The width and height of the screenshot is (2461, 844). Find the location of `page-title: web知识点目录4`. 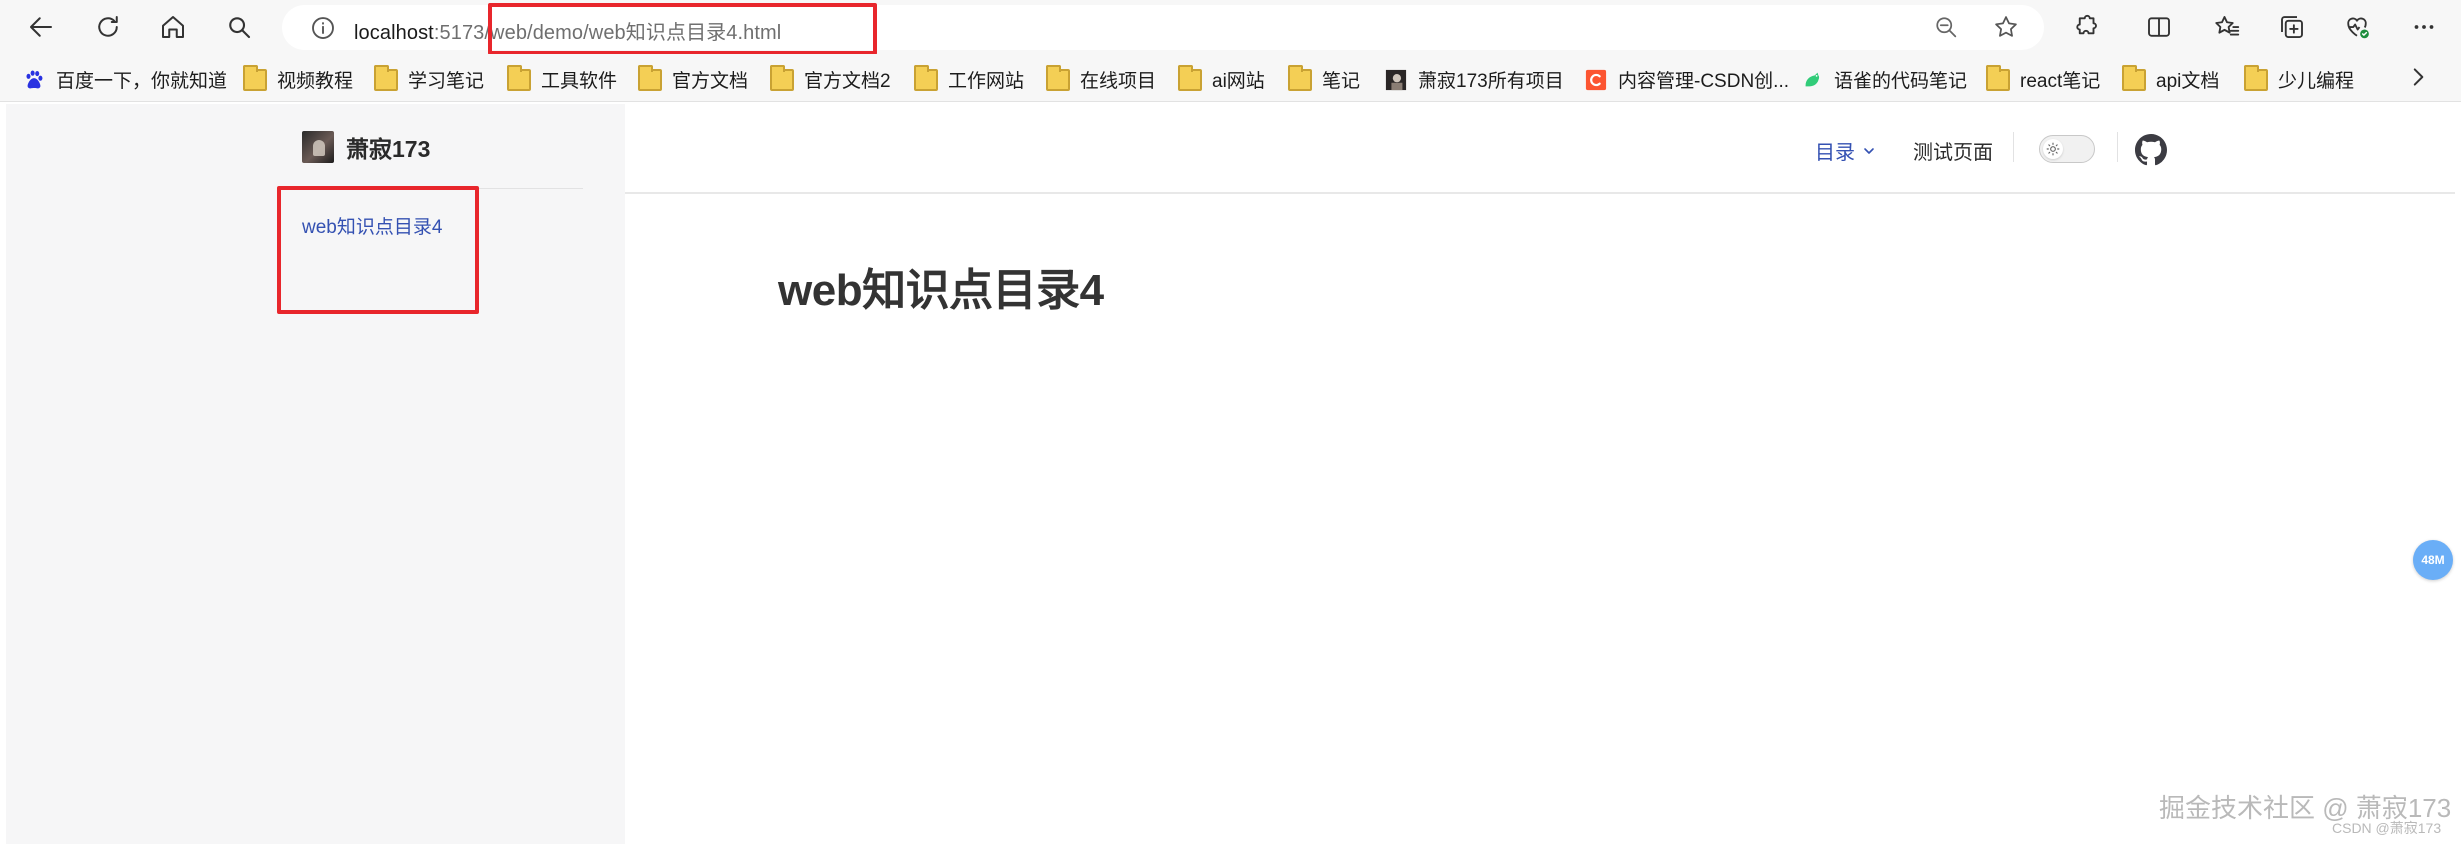

page-title: web知识点目录4 is located at coordinates (941, 290).